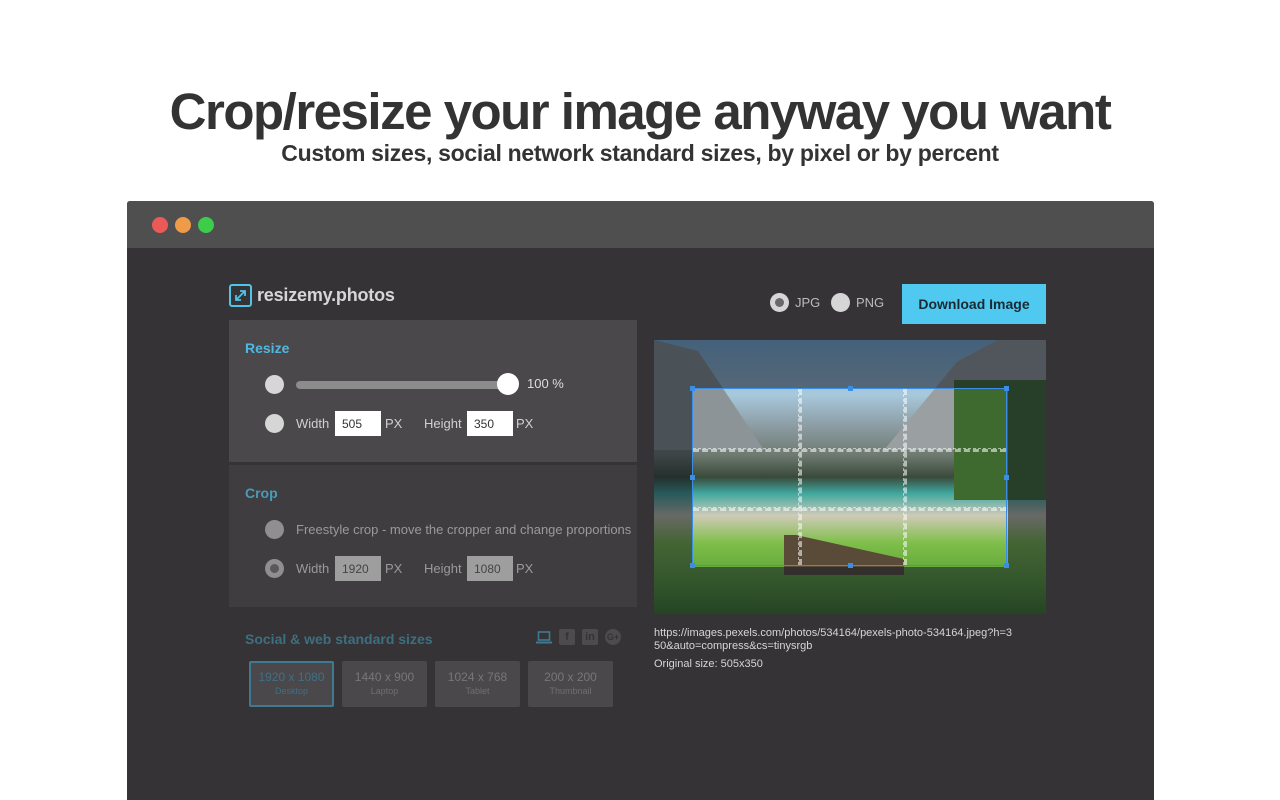 The image size is (1280, 800). I want to click on social-category-tabs: f in G+, so click(578, 637).